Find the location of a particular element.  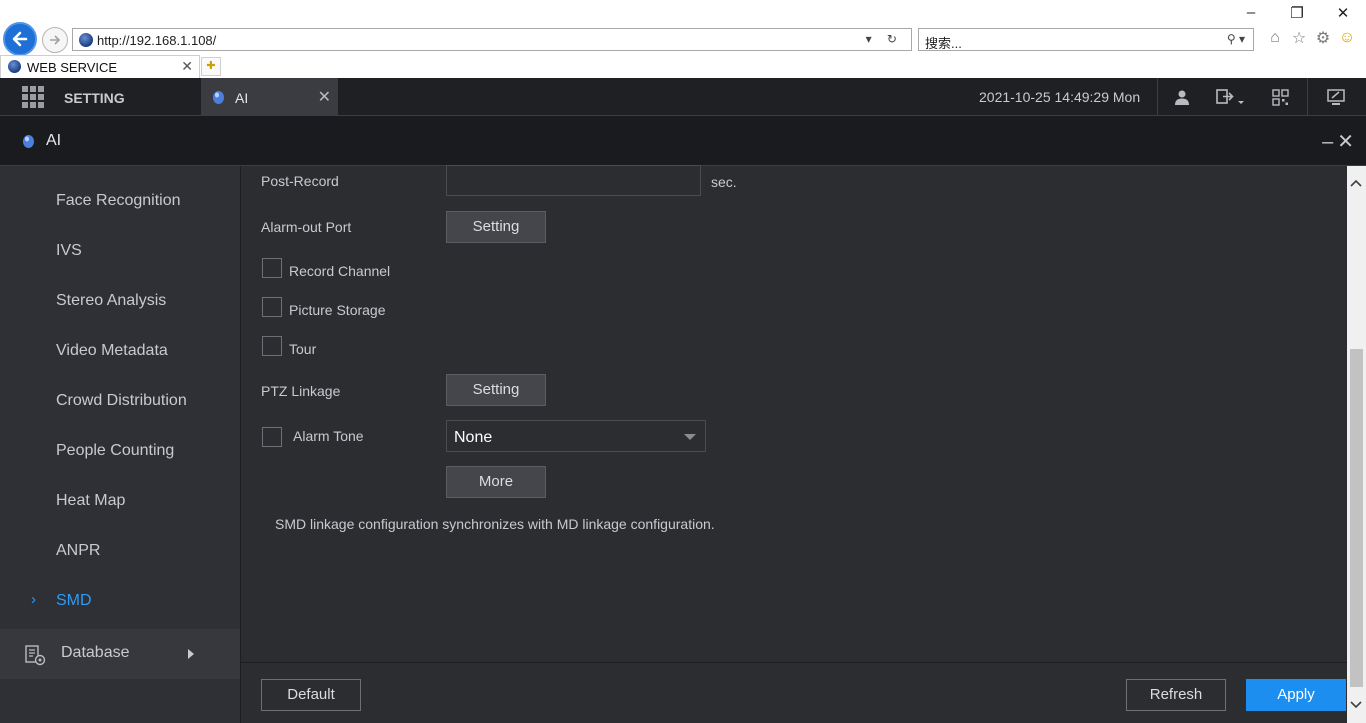

sidebar-item-heat-map: Heat Map is located at coordinates (120, 502).